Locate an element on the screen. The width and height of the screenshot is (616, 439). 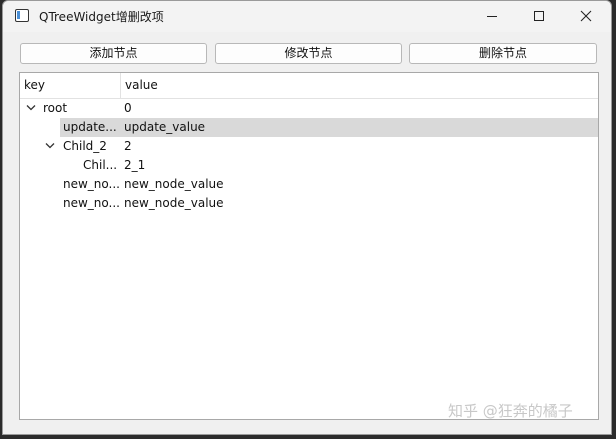
tree-row-root: root 0 is located at coordinates (309, 108).